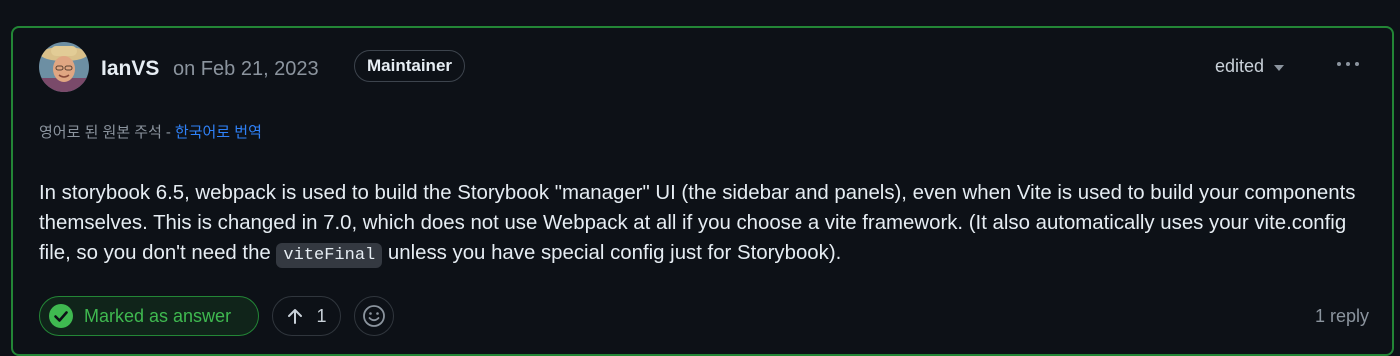  I want to click on smiley-icon, so click(374, 316).